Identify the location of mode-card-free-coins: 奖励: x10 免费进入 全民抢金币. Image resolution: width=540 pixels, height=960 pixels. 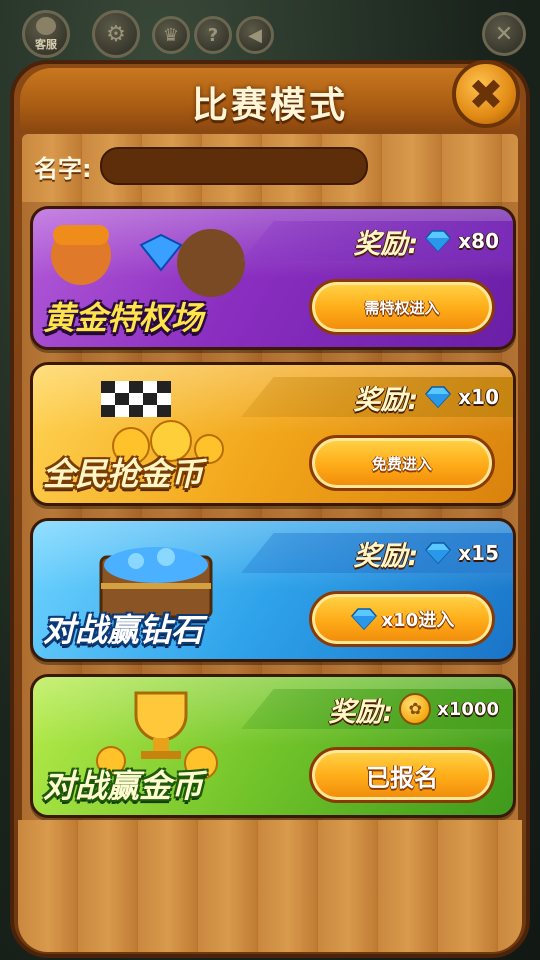
(273, 434).